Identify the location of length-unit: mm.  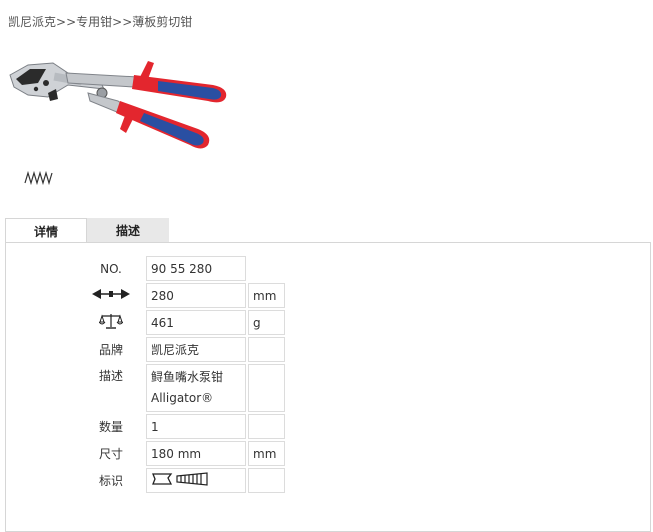
(266, 295).